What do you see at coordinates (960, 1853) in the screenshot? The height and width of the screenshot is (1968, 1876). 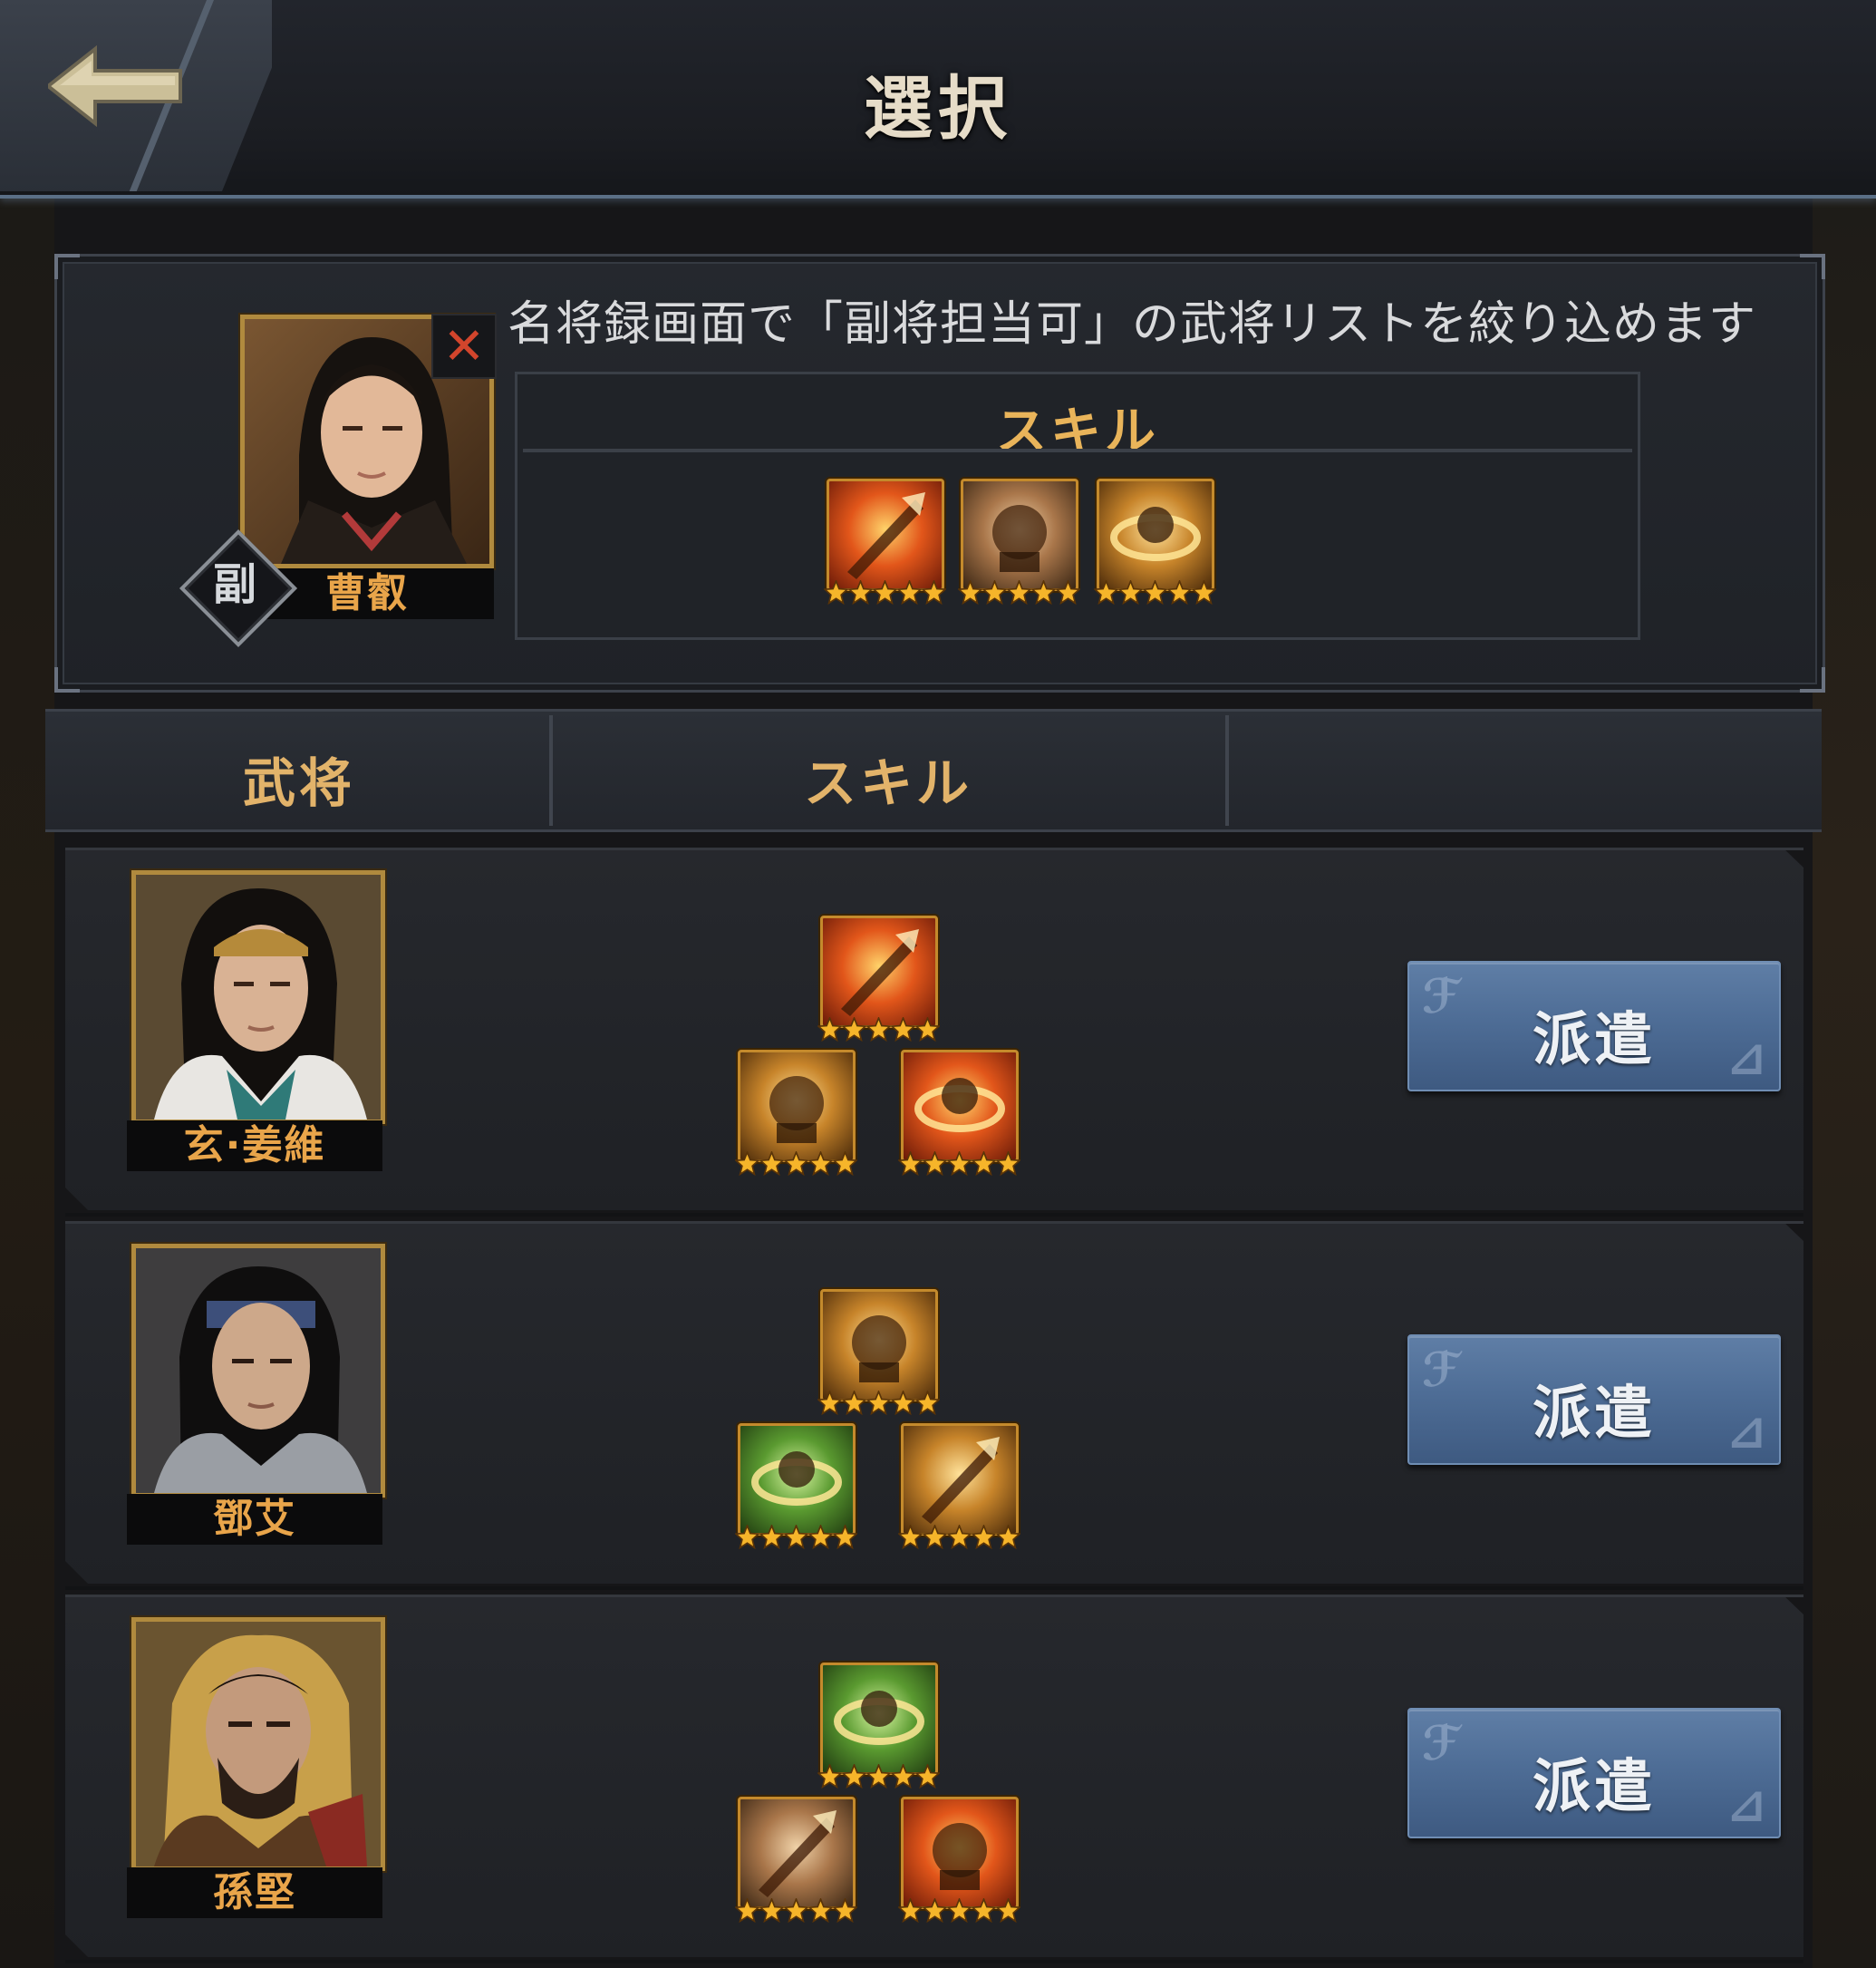 I see `warrior-charge-skill-icon` at bounding box center [960, 1853].